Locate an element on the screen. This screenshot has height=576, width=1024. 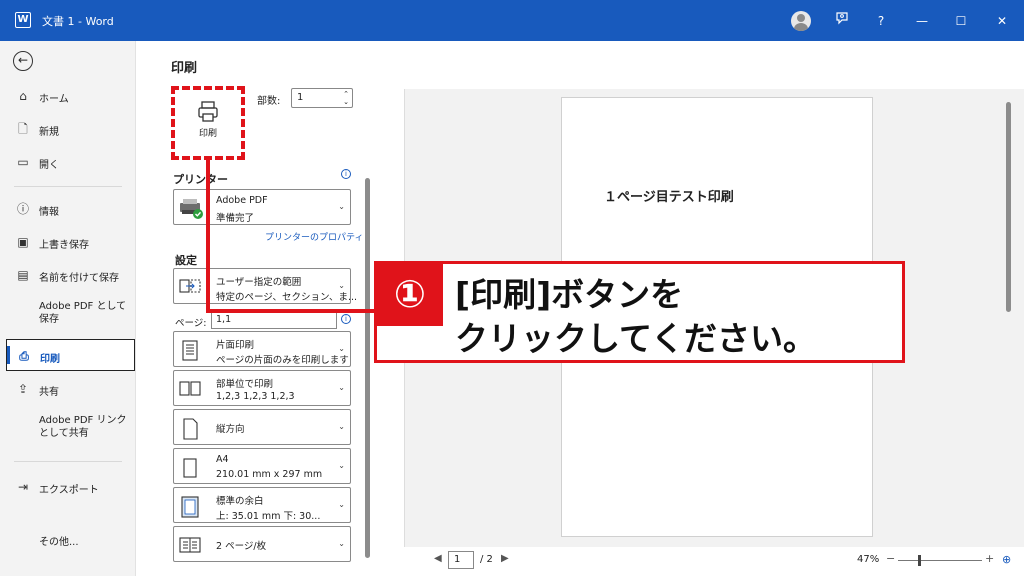
new-doc-icon: 🗋 is located at coordinates (23, 129).